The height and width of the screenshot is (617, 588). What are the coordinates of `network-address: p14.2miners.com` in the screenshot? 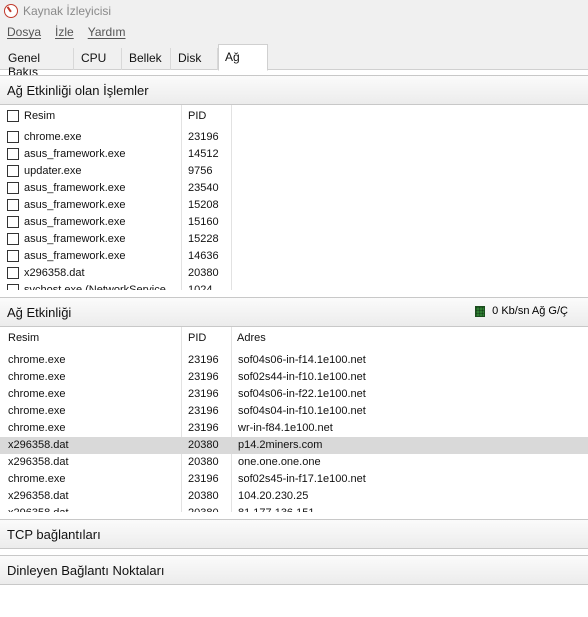 It's located at (280, 445).